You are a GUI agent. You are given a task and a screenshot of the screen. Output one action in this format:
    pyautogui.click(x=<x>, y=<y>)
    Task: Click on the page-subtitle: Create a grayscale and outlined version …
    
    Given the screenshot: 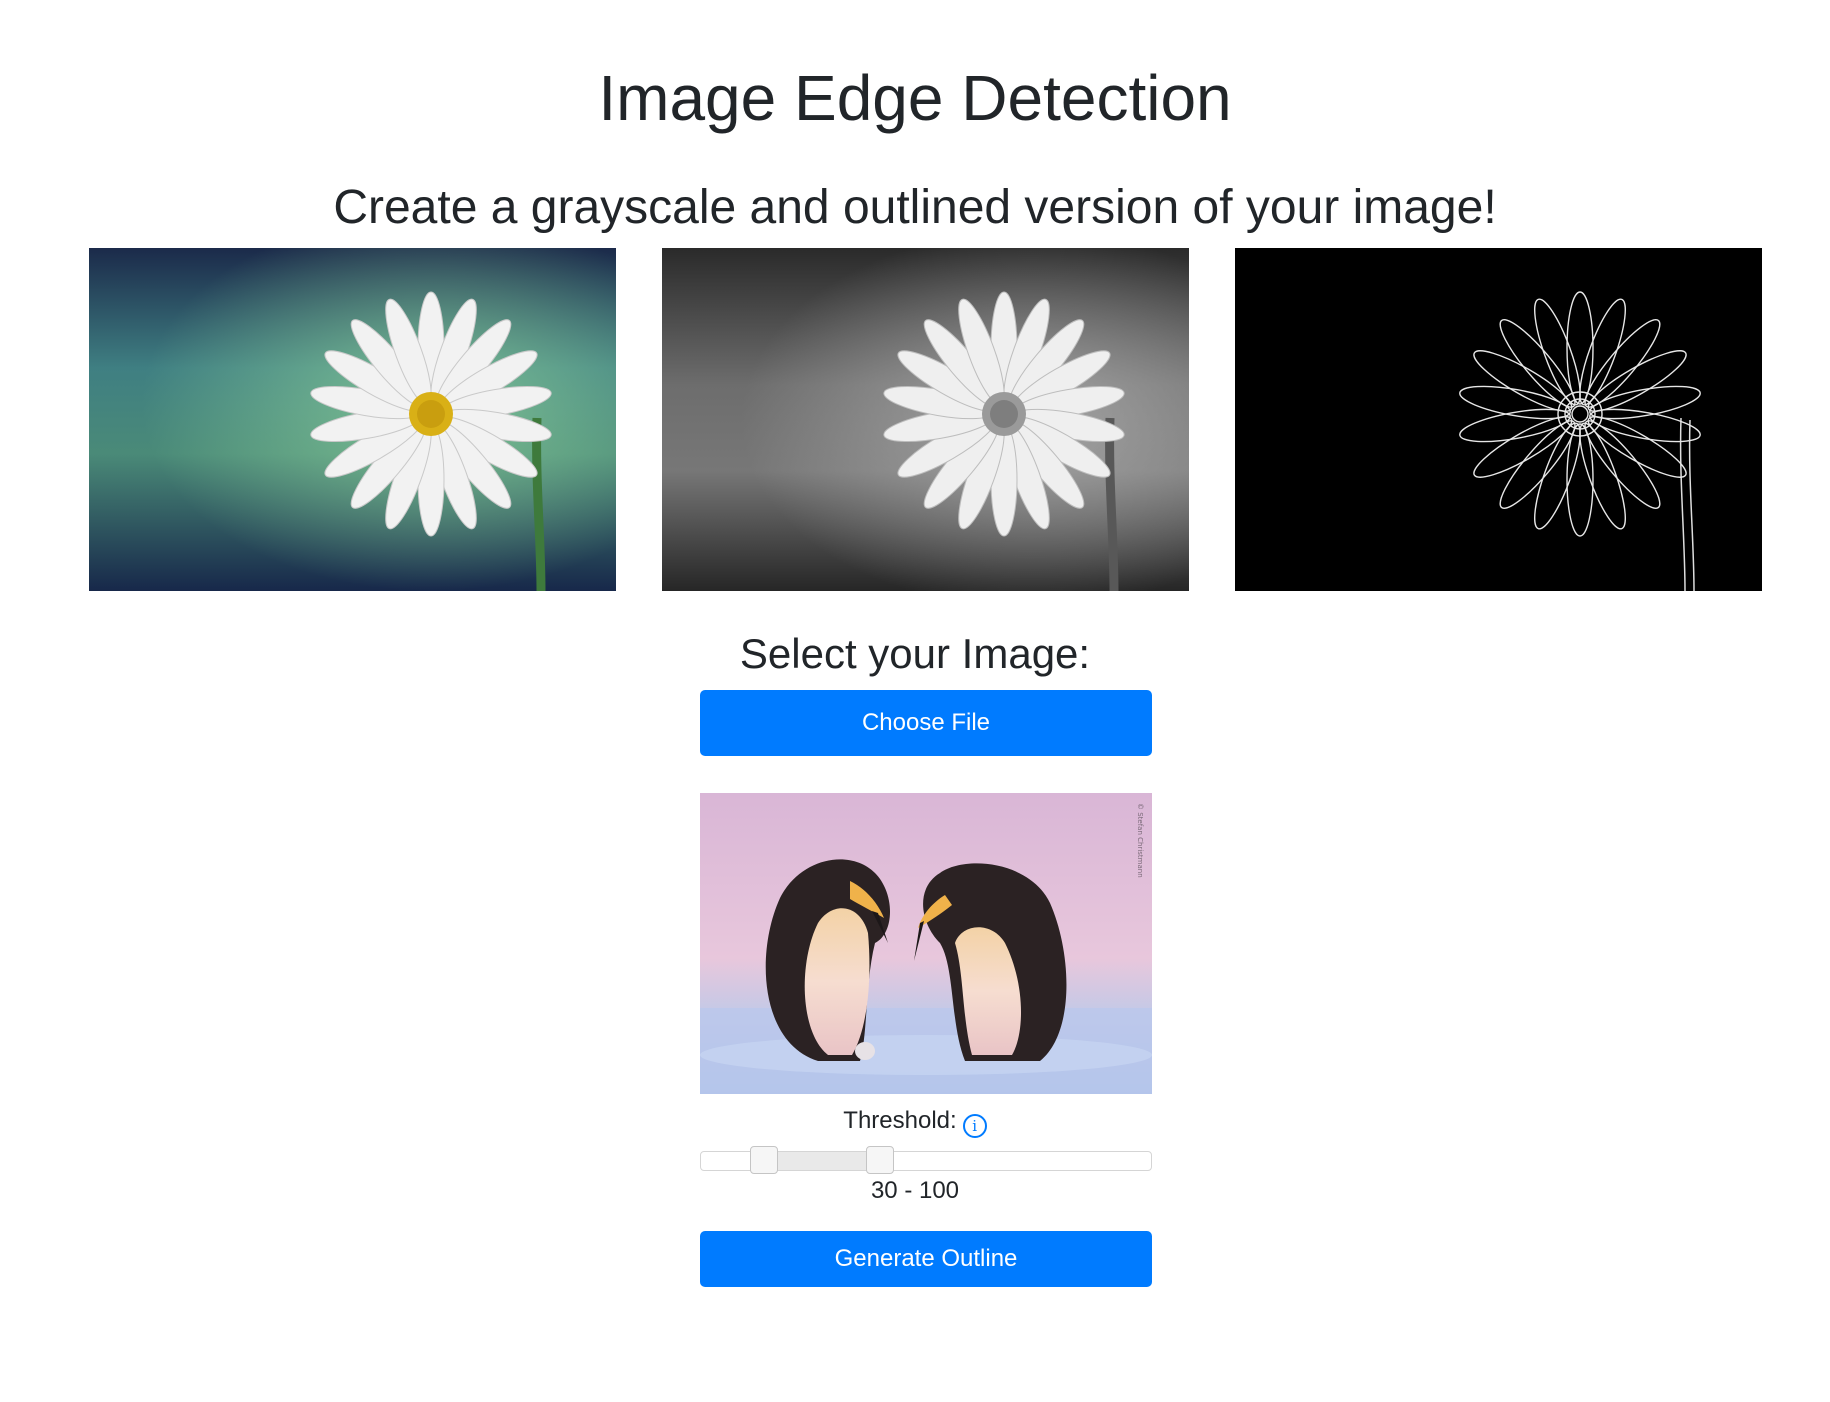 What is the action you would take?
    pyautogui.click(x=915, y=207)
    